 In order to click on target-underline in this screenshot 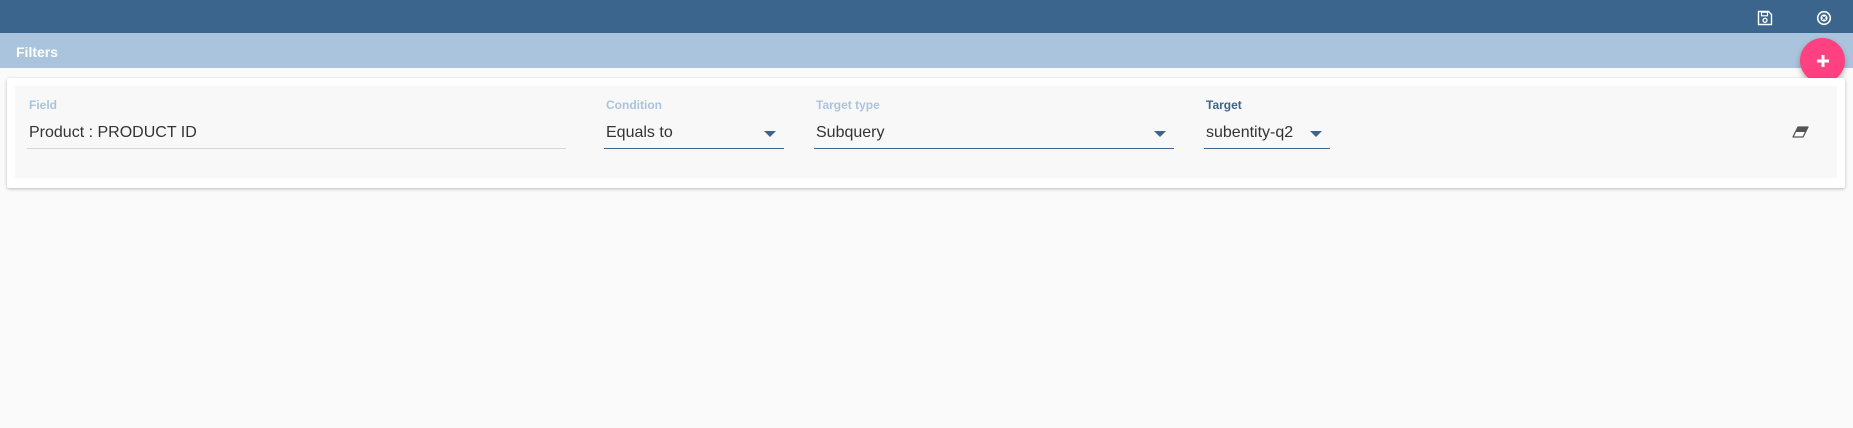, I will do `click(1267, 148)`.